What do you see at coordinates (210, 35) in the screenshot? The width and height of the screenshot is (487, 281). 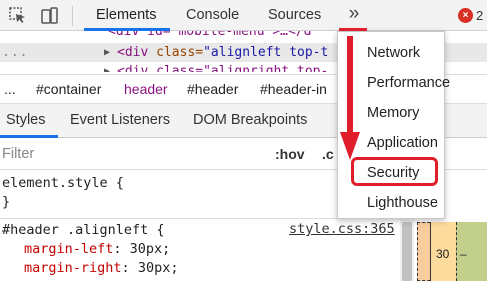 I see `dom-node-text: <div id="mobile-menu">…</d` at bounding box center [210, 35].